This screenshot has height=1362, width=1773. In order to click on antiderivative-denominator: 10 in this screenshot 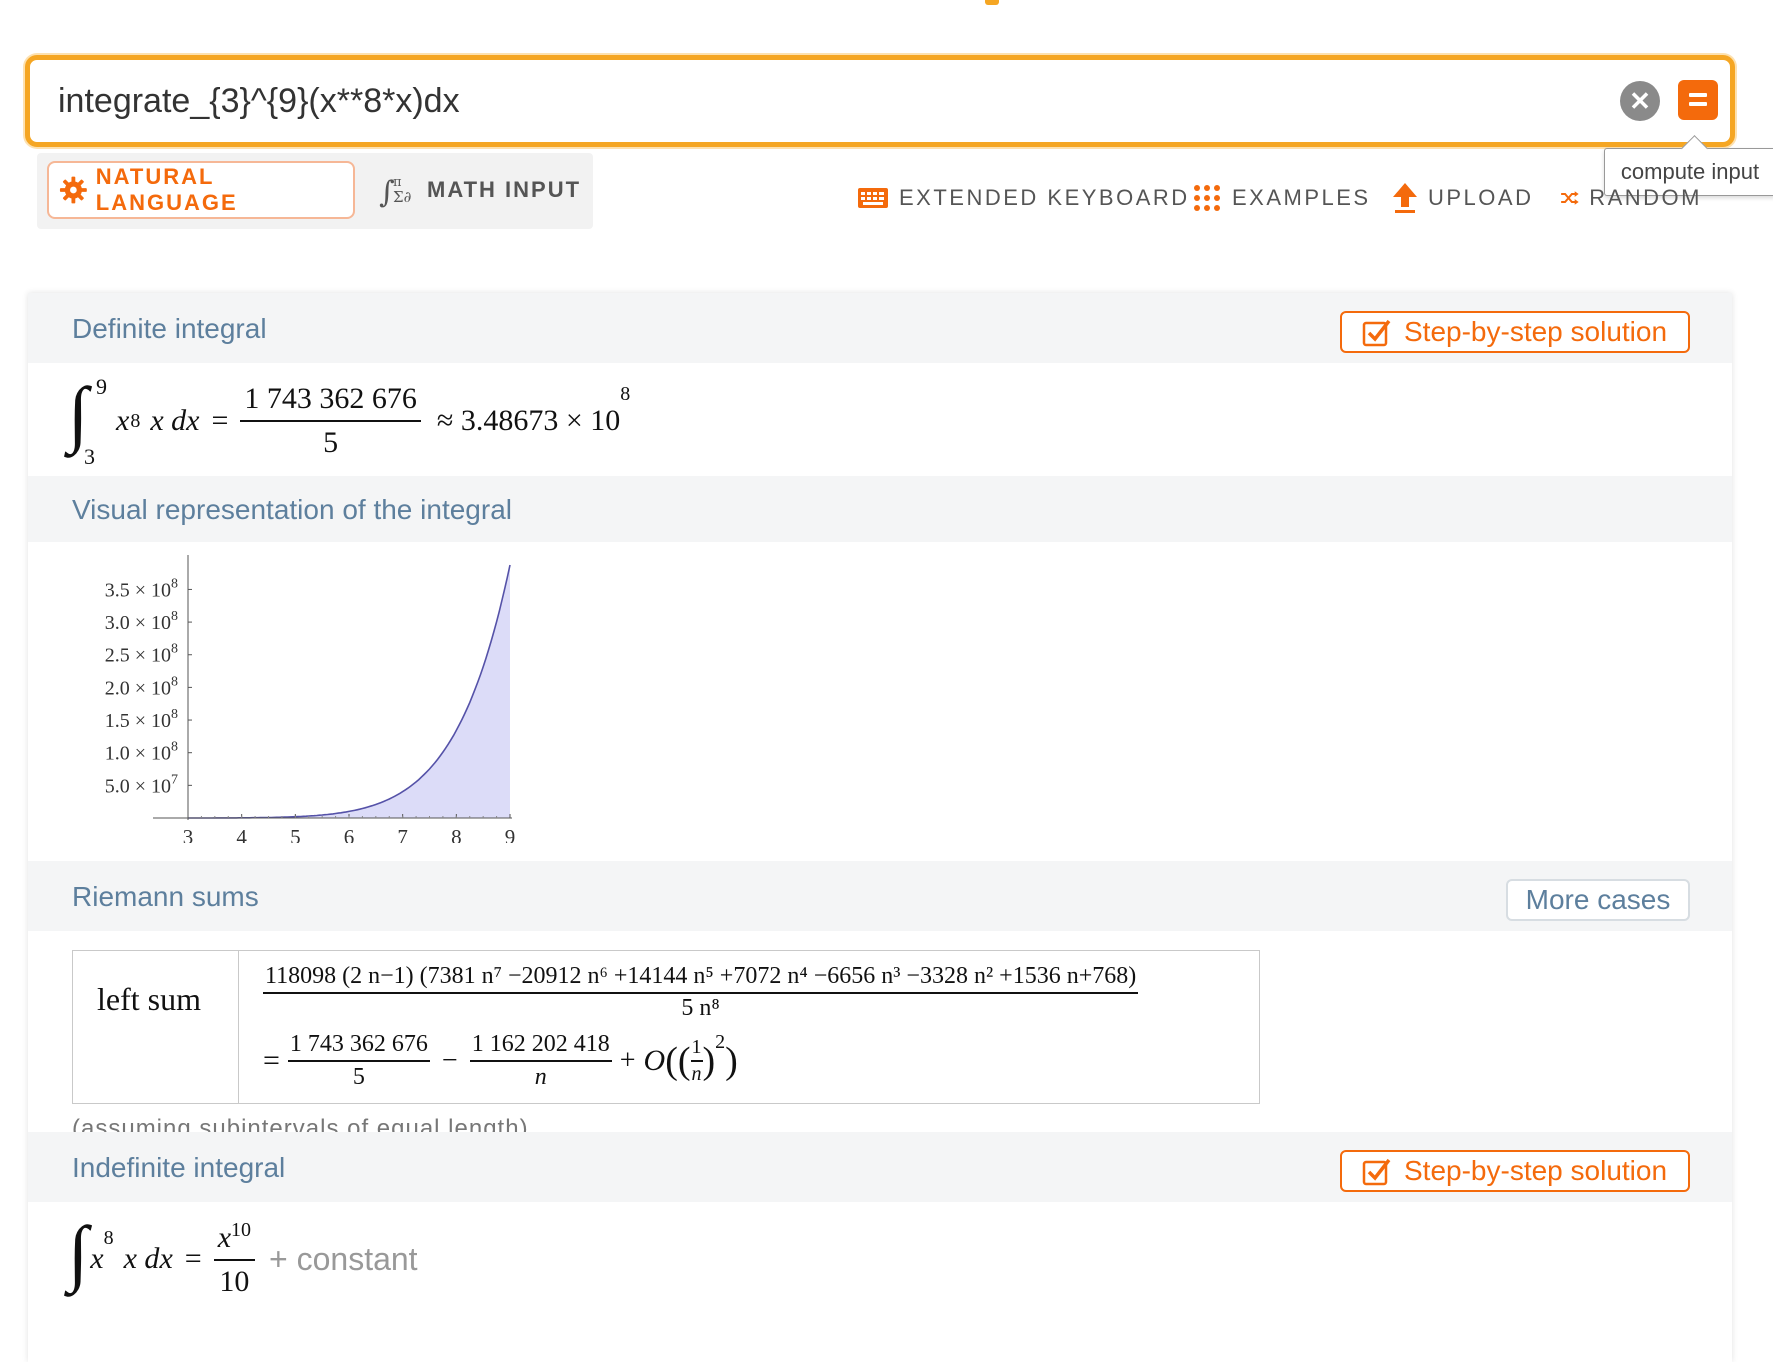, I will do `click(234, 1281)`.